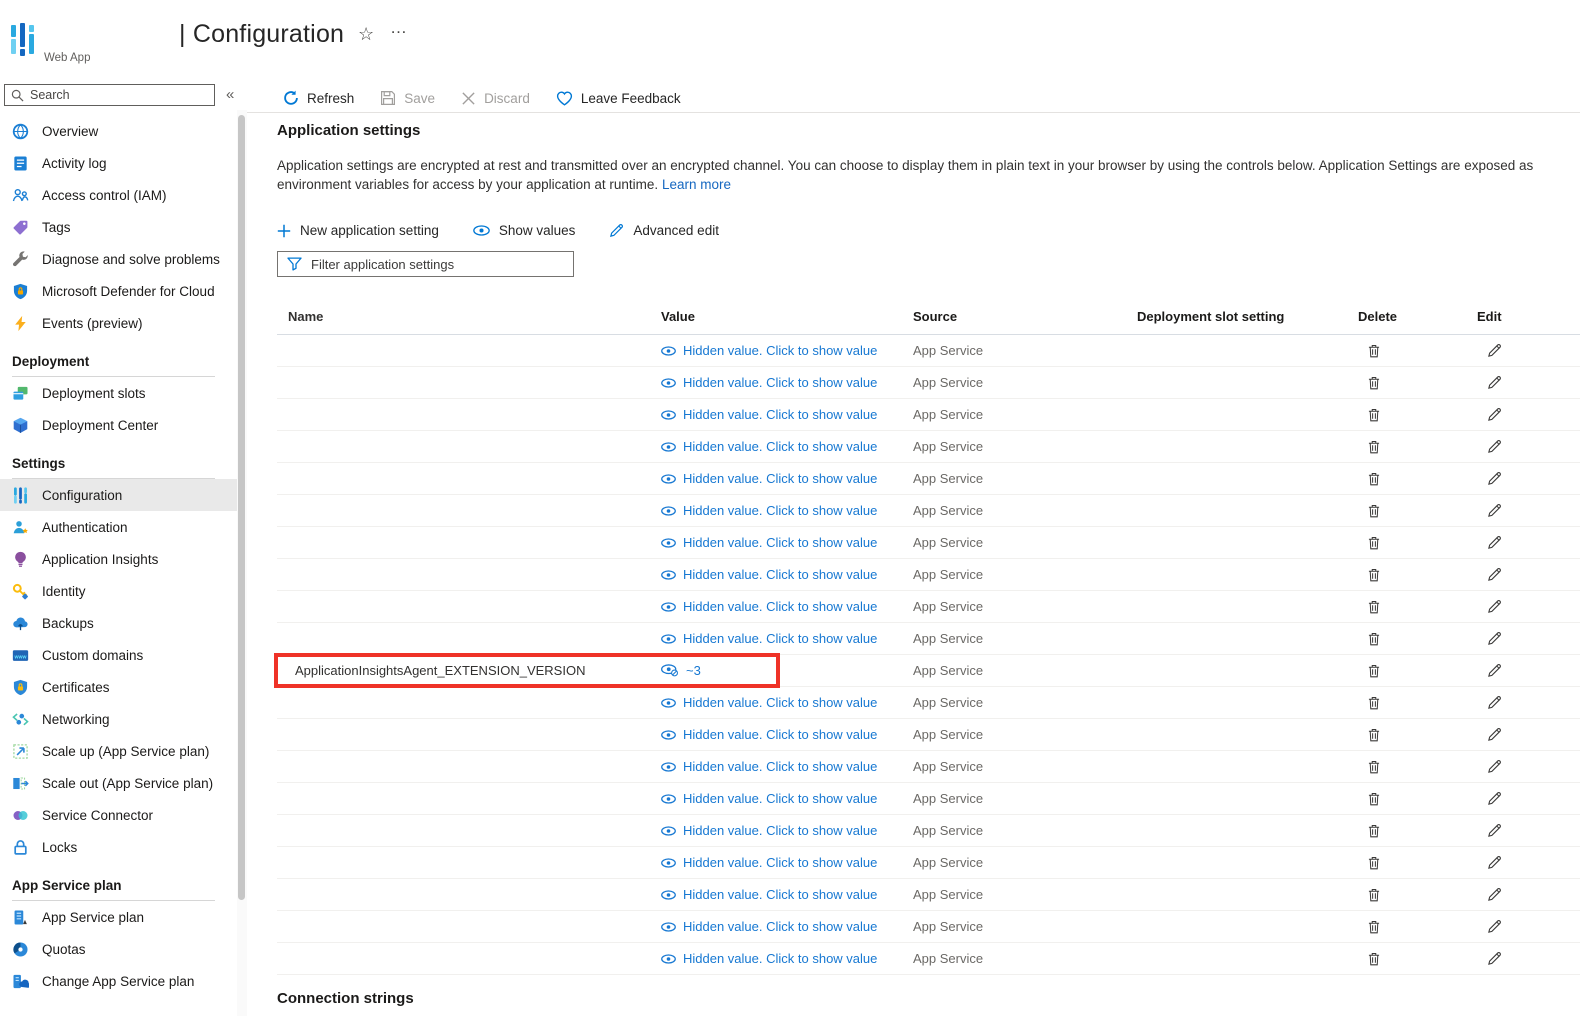 The width and height of the screenshot is (1580, 1016). Describe the element at coordinates (318, 98) in the screenshot. I see `refresh-button: Refresh` at that location.